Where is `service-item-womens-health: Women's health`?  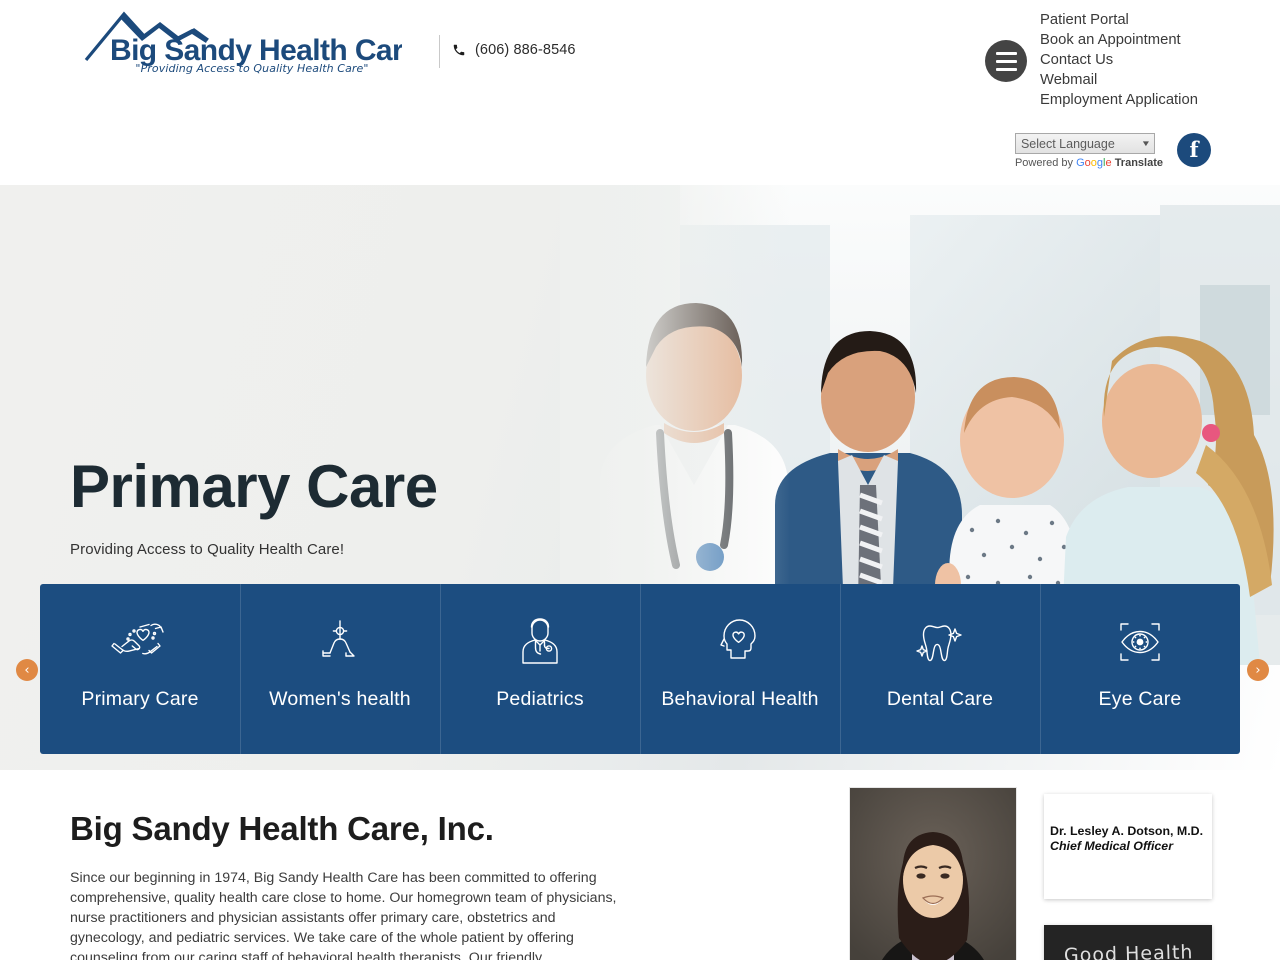
service-item-womens-health: Women's health is located at coordinates (340, 669).